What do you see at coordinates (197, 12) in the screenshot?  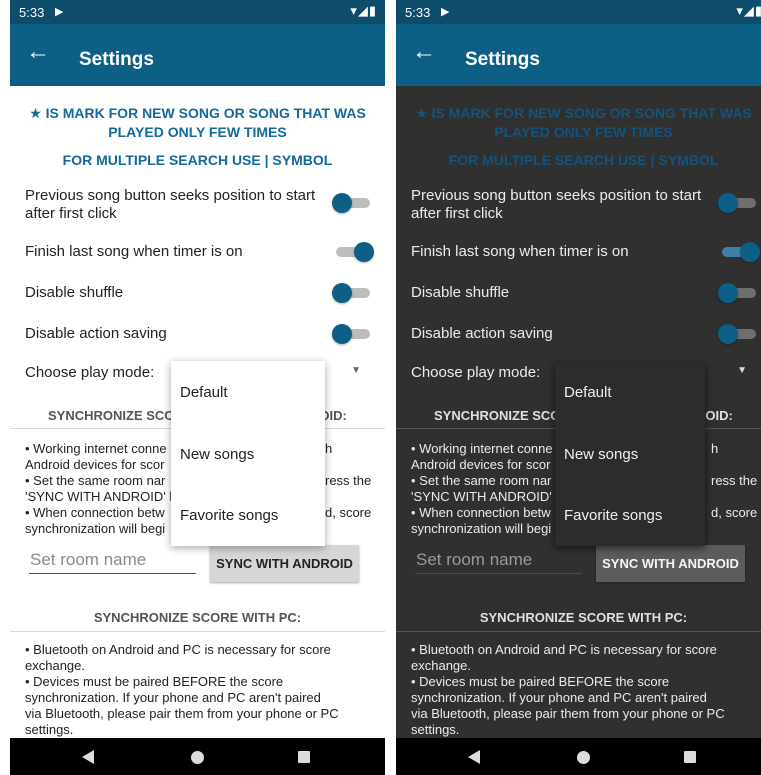 I see `status-bar: 5:33 ▶ ▾◢▮` at bounding box center [197, 12].